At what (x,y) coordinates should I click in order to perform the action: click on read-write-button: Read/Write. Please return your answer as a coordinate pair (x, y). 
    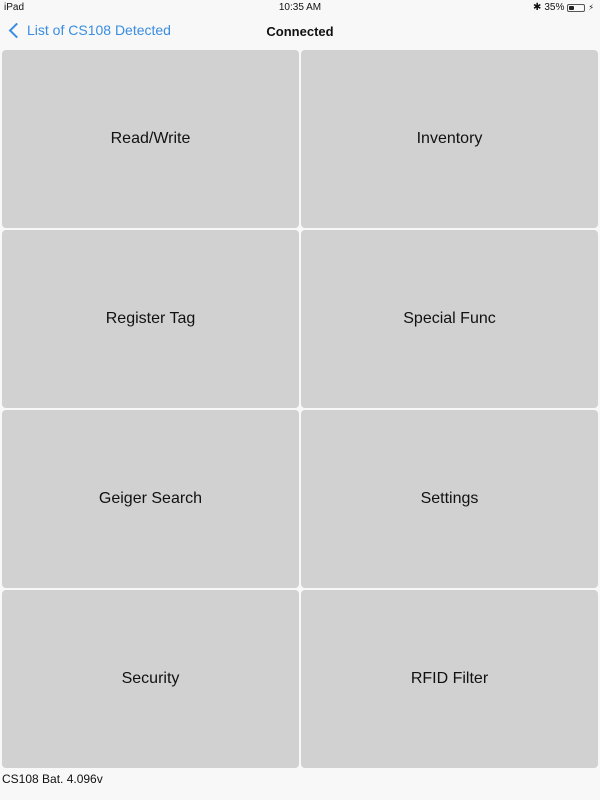
    Looking at the image, I should click on (150, 139).